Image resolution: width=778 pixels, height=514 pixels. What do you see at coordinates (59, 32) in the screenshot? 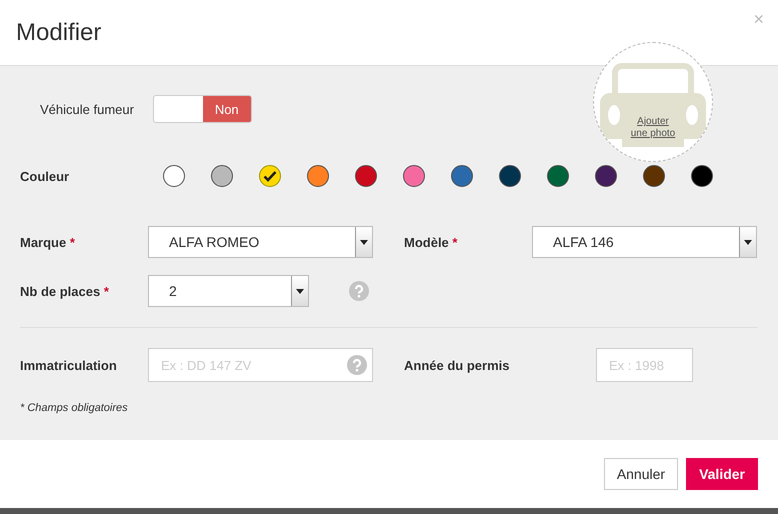
I see `dialog-title: Modifier` at bounding box center [59, 32].